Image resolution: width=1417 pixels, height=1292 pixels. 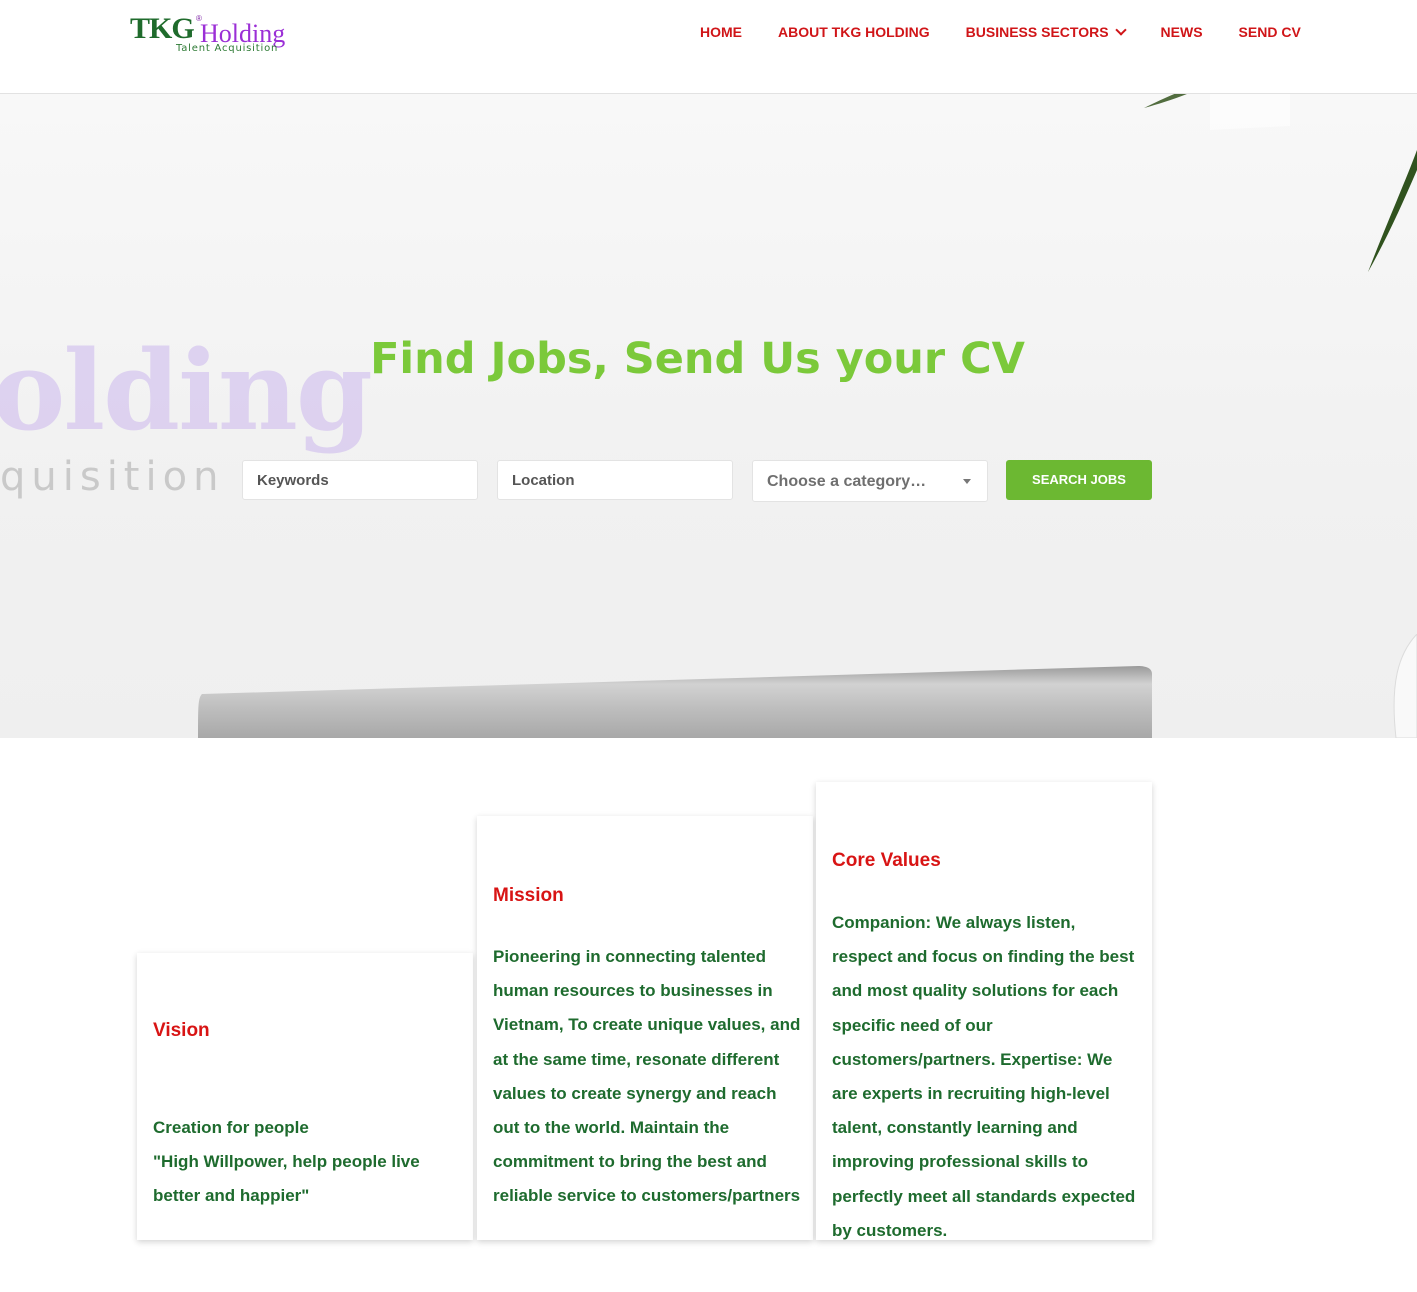 I want to click on keywords-input, so click(x=360, y=480).